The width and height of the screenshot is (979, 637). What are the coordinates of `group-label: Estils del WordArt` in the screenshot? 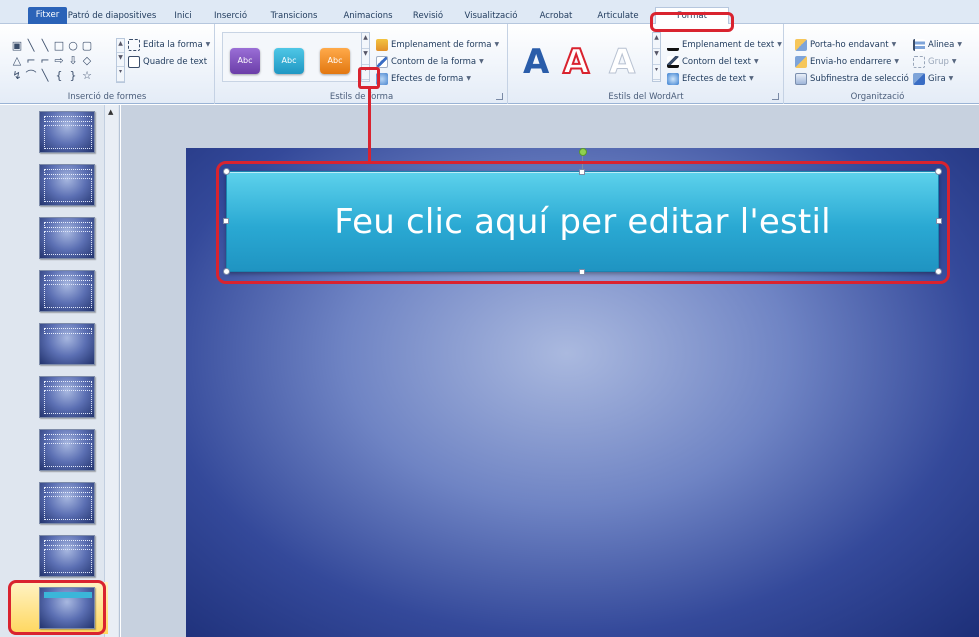 It's located at (646, 97).